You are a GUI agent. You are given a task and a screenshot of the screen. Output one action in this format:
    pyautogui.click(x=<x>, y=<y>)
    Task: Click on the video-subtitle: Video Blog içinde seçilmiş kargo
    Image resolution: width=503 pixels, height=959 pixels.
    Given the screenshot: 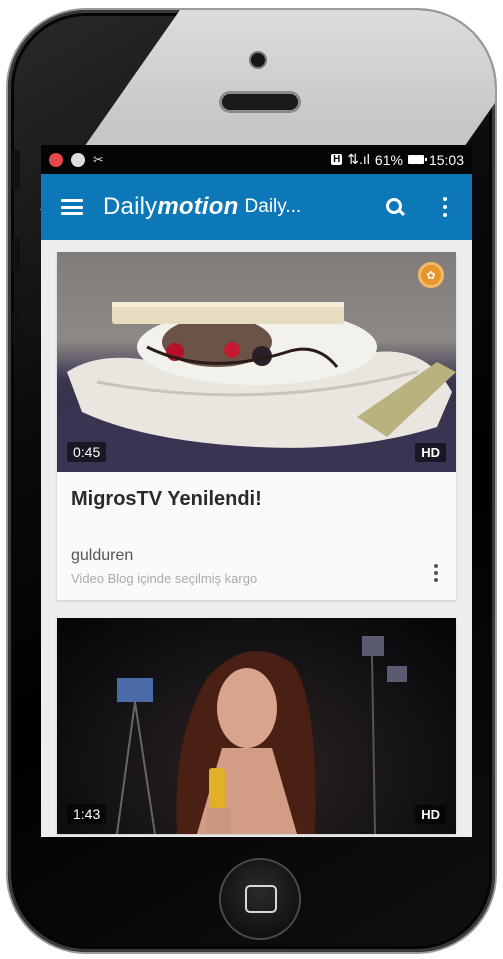 What is the action you would take?
    pyautogui.click(x=164, y=578)
    